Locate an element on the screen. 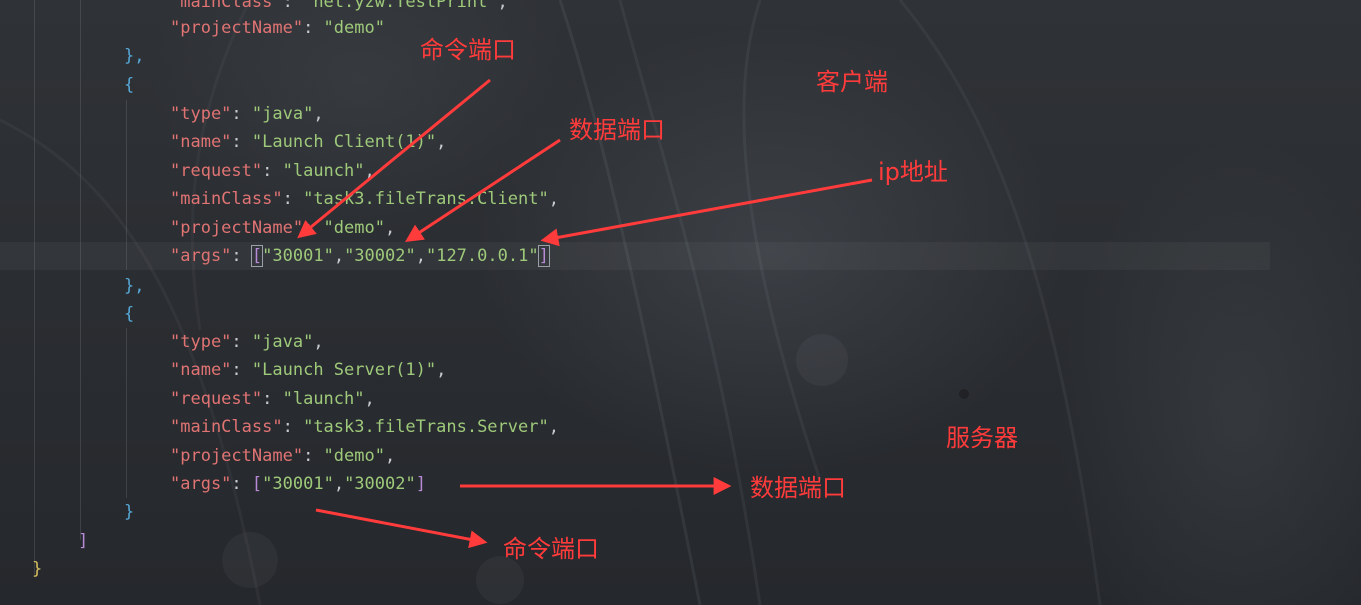 The image size is (1361, 605). code-line: "mainClass": "net.yzw.TestPrint", is located at coordinates (339, 6).